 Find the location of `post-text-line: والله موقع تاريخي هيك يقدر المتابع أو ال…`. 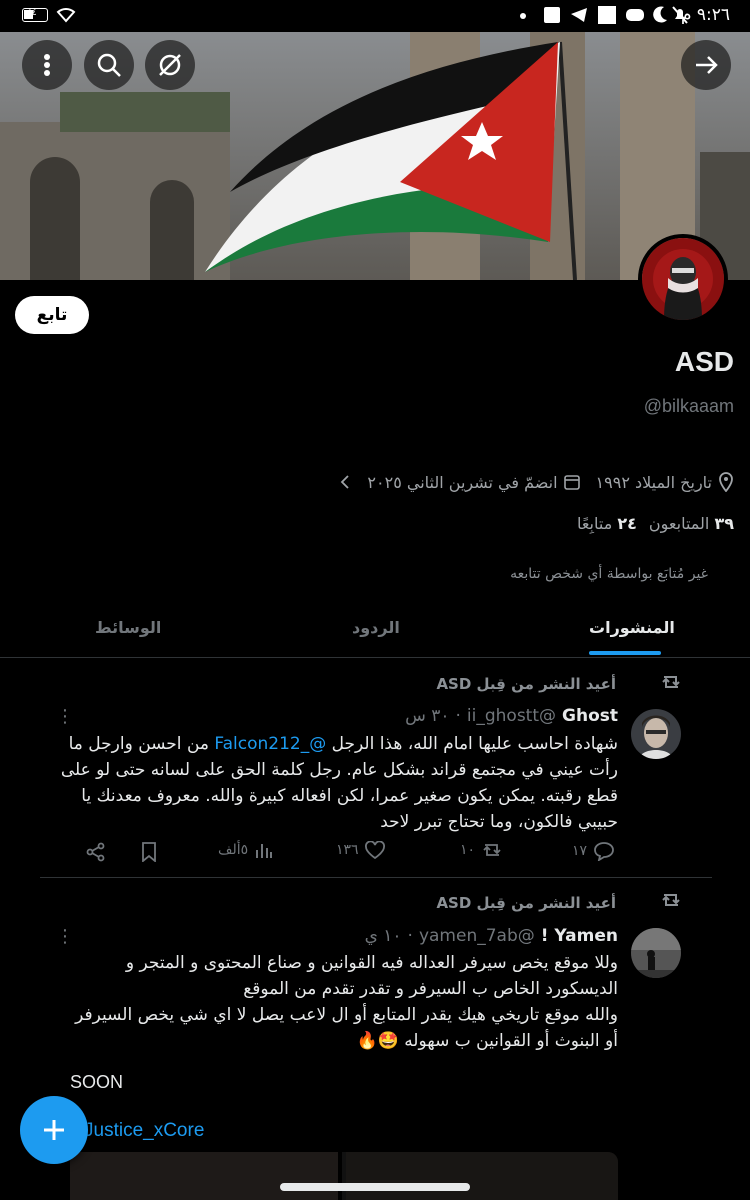

post-text-line: والله موقع تاريخي هيك يقدر المتابع أو ال… is located at coordinates (346, 1028).